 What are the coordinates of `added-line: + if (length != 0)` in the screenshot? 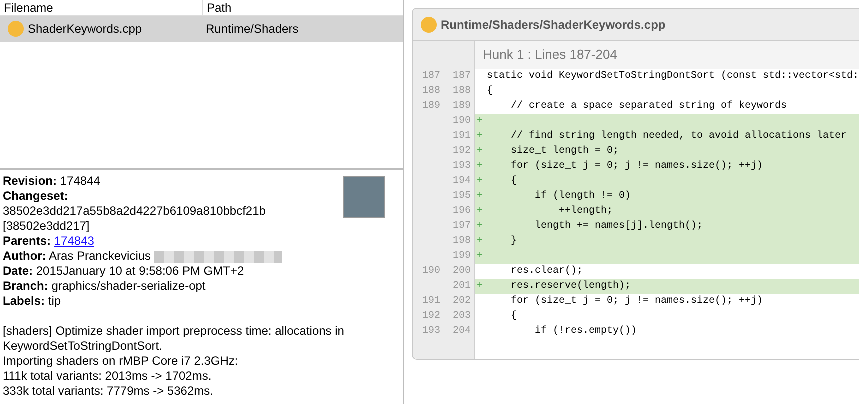 It's located at (667, 196).